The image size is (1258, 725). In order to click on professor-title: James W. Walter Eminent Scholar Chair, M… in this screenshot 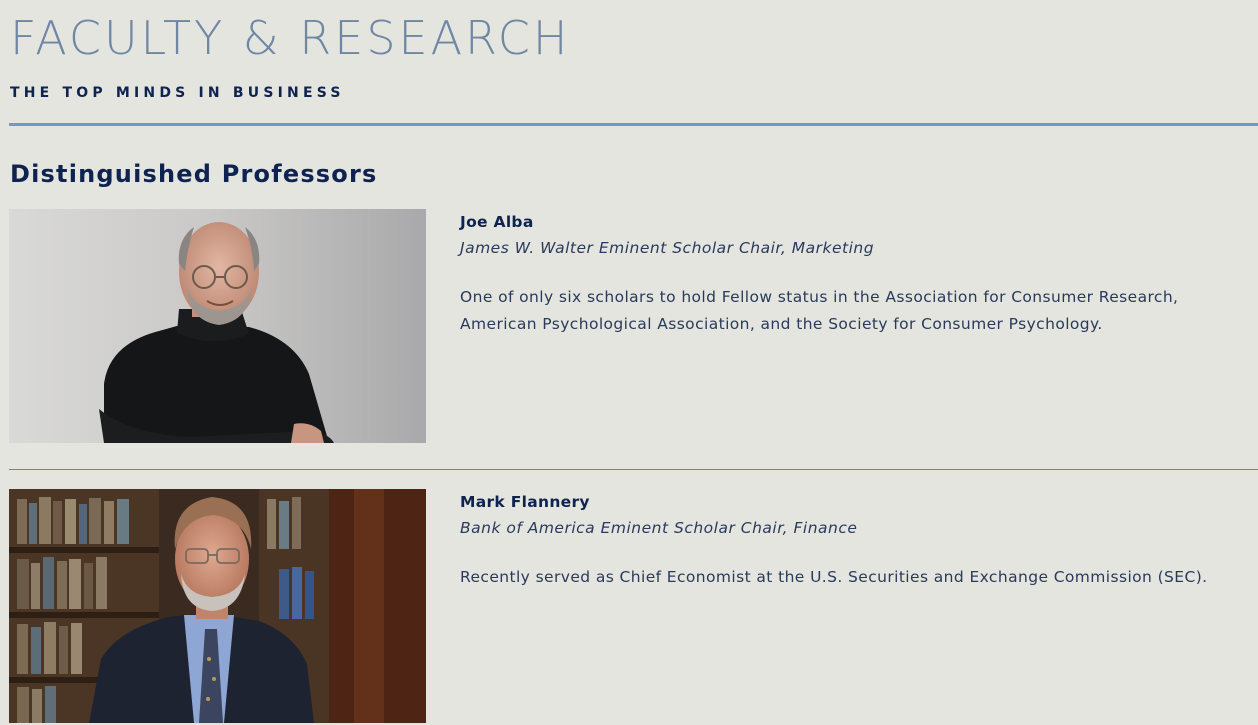, I will do `click(667, 248)`.